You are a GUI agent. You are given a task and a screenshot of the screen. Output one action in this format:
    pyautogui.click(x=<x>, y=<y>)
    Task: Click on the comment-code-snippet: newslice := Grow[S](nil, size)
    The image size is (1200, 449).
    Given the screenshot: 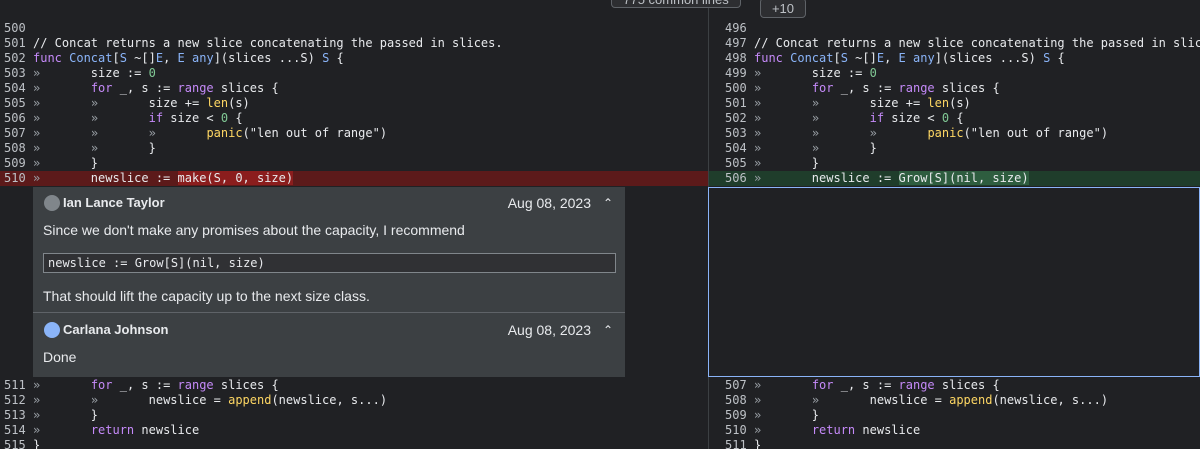 What is the action you would take?
    pyautogui.click(x=329, y=263)
    